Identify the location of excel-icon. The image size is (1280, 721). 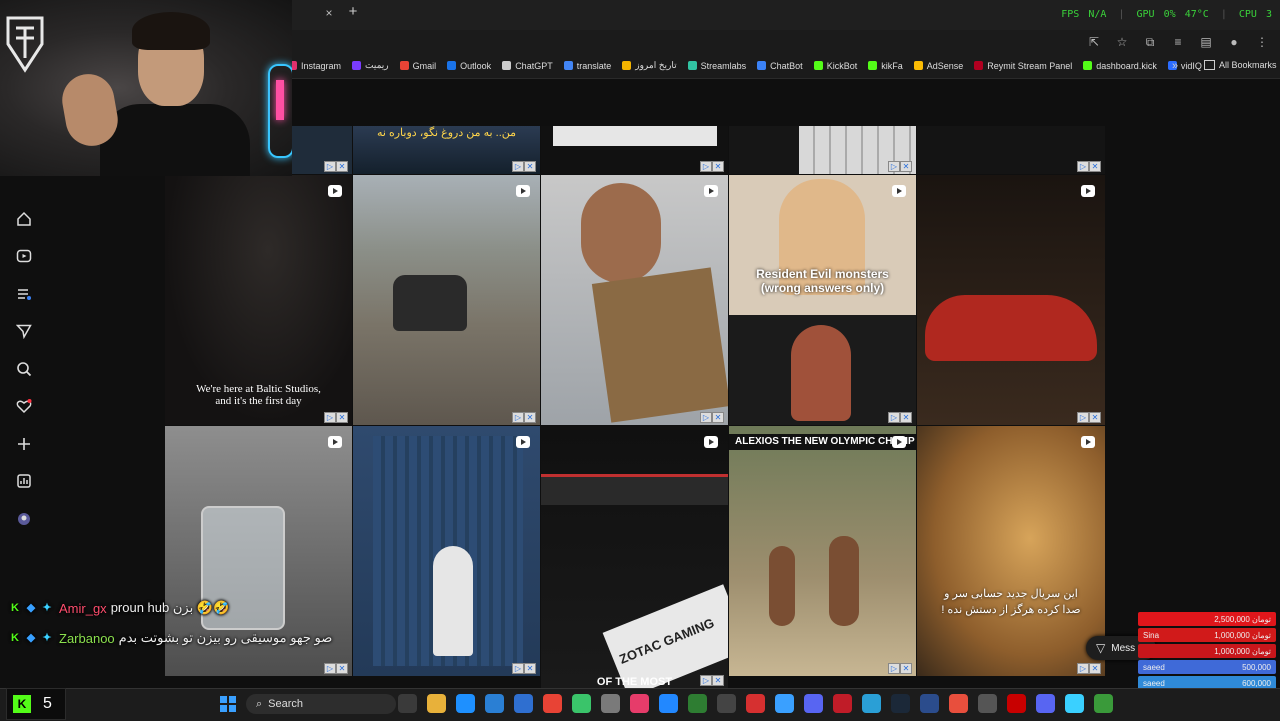
(581, 703).